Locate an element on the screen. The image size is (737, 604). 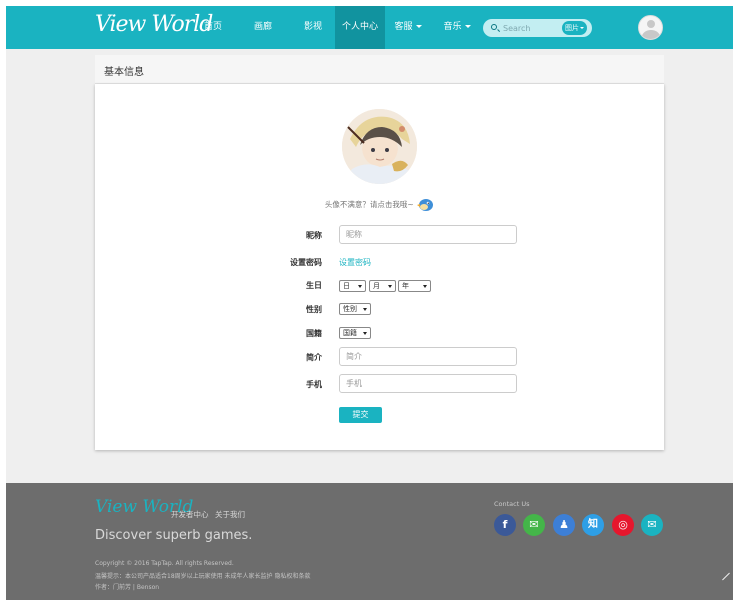
nav-service: 客服 is located at coordinates (408, 27).